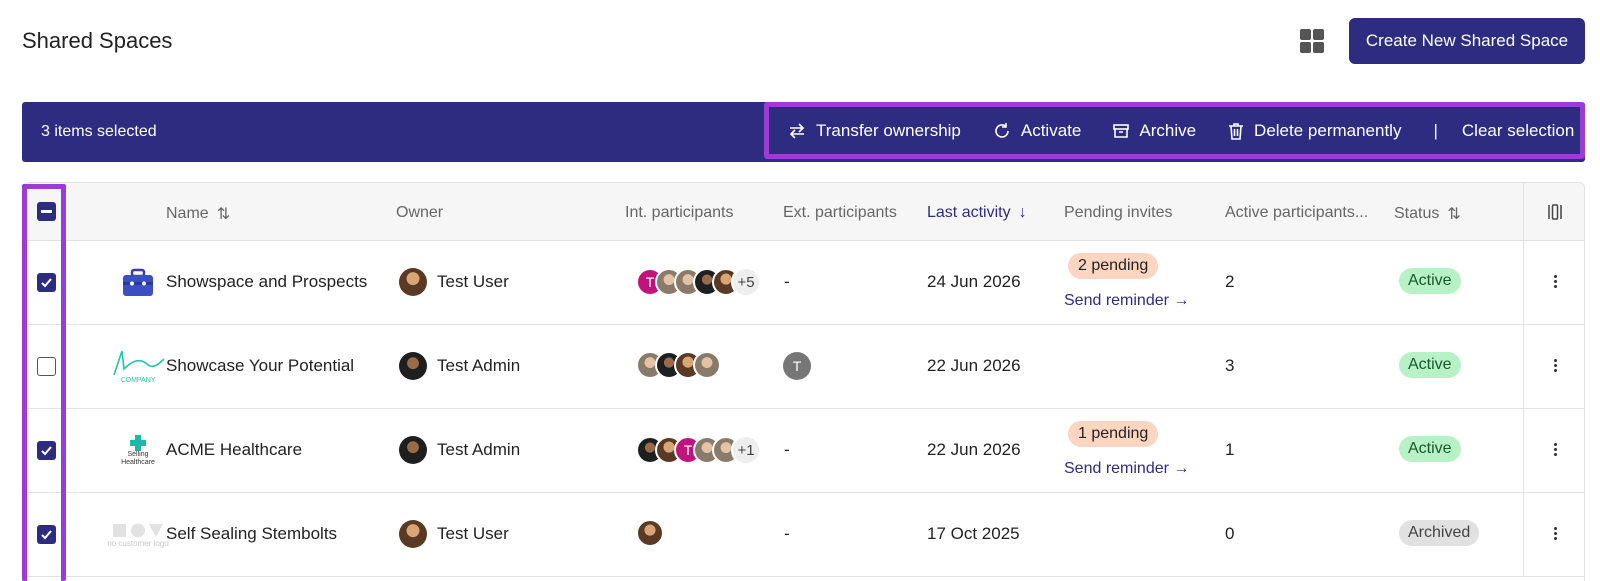 This screenshot has width=1600, height=581. I want to click on column-ext-participants: Ext. participants, so click(840, 212).